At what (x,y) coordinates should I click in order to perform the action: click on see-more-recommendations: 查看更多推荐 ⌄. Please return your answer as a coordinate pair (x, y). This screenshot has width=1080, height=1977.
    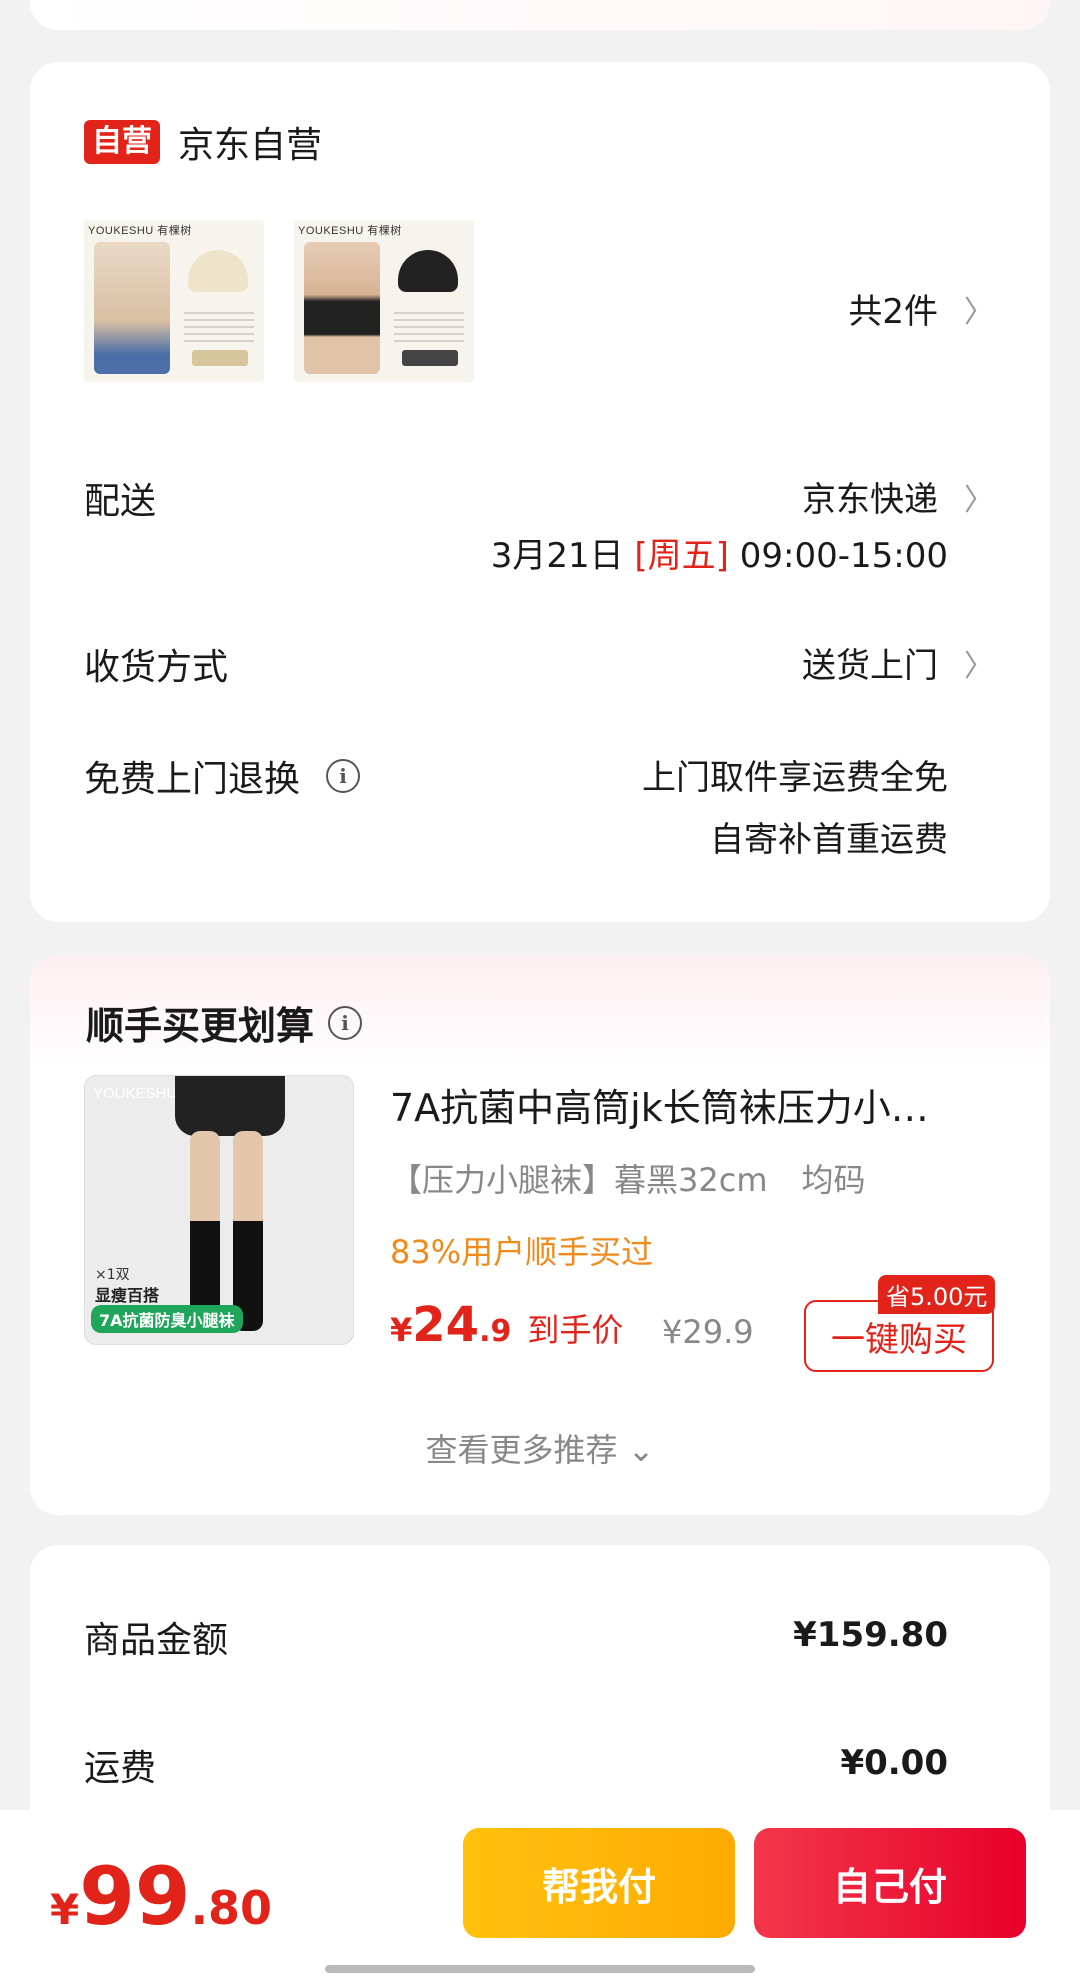
    Looking at the image, I should click on (540, 1448).